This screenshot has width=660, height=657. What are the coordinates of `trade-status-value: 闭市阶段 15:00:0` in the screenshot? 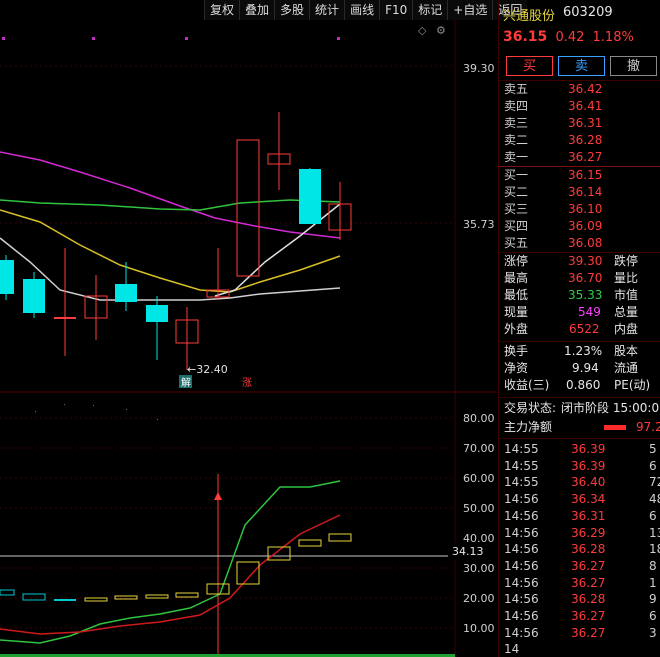 It's located at (610, 408).